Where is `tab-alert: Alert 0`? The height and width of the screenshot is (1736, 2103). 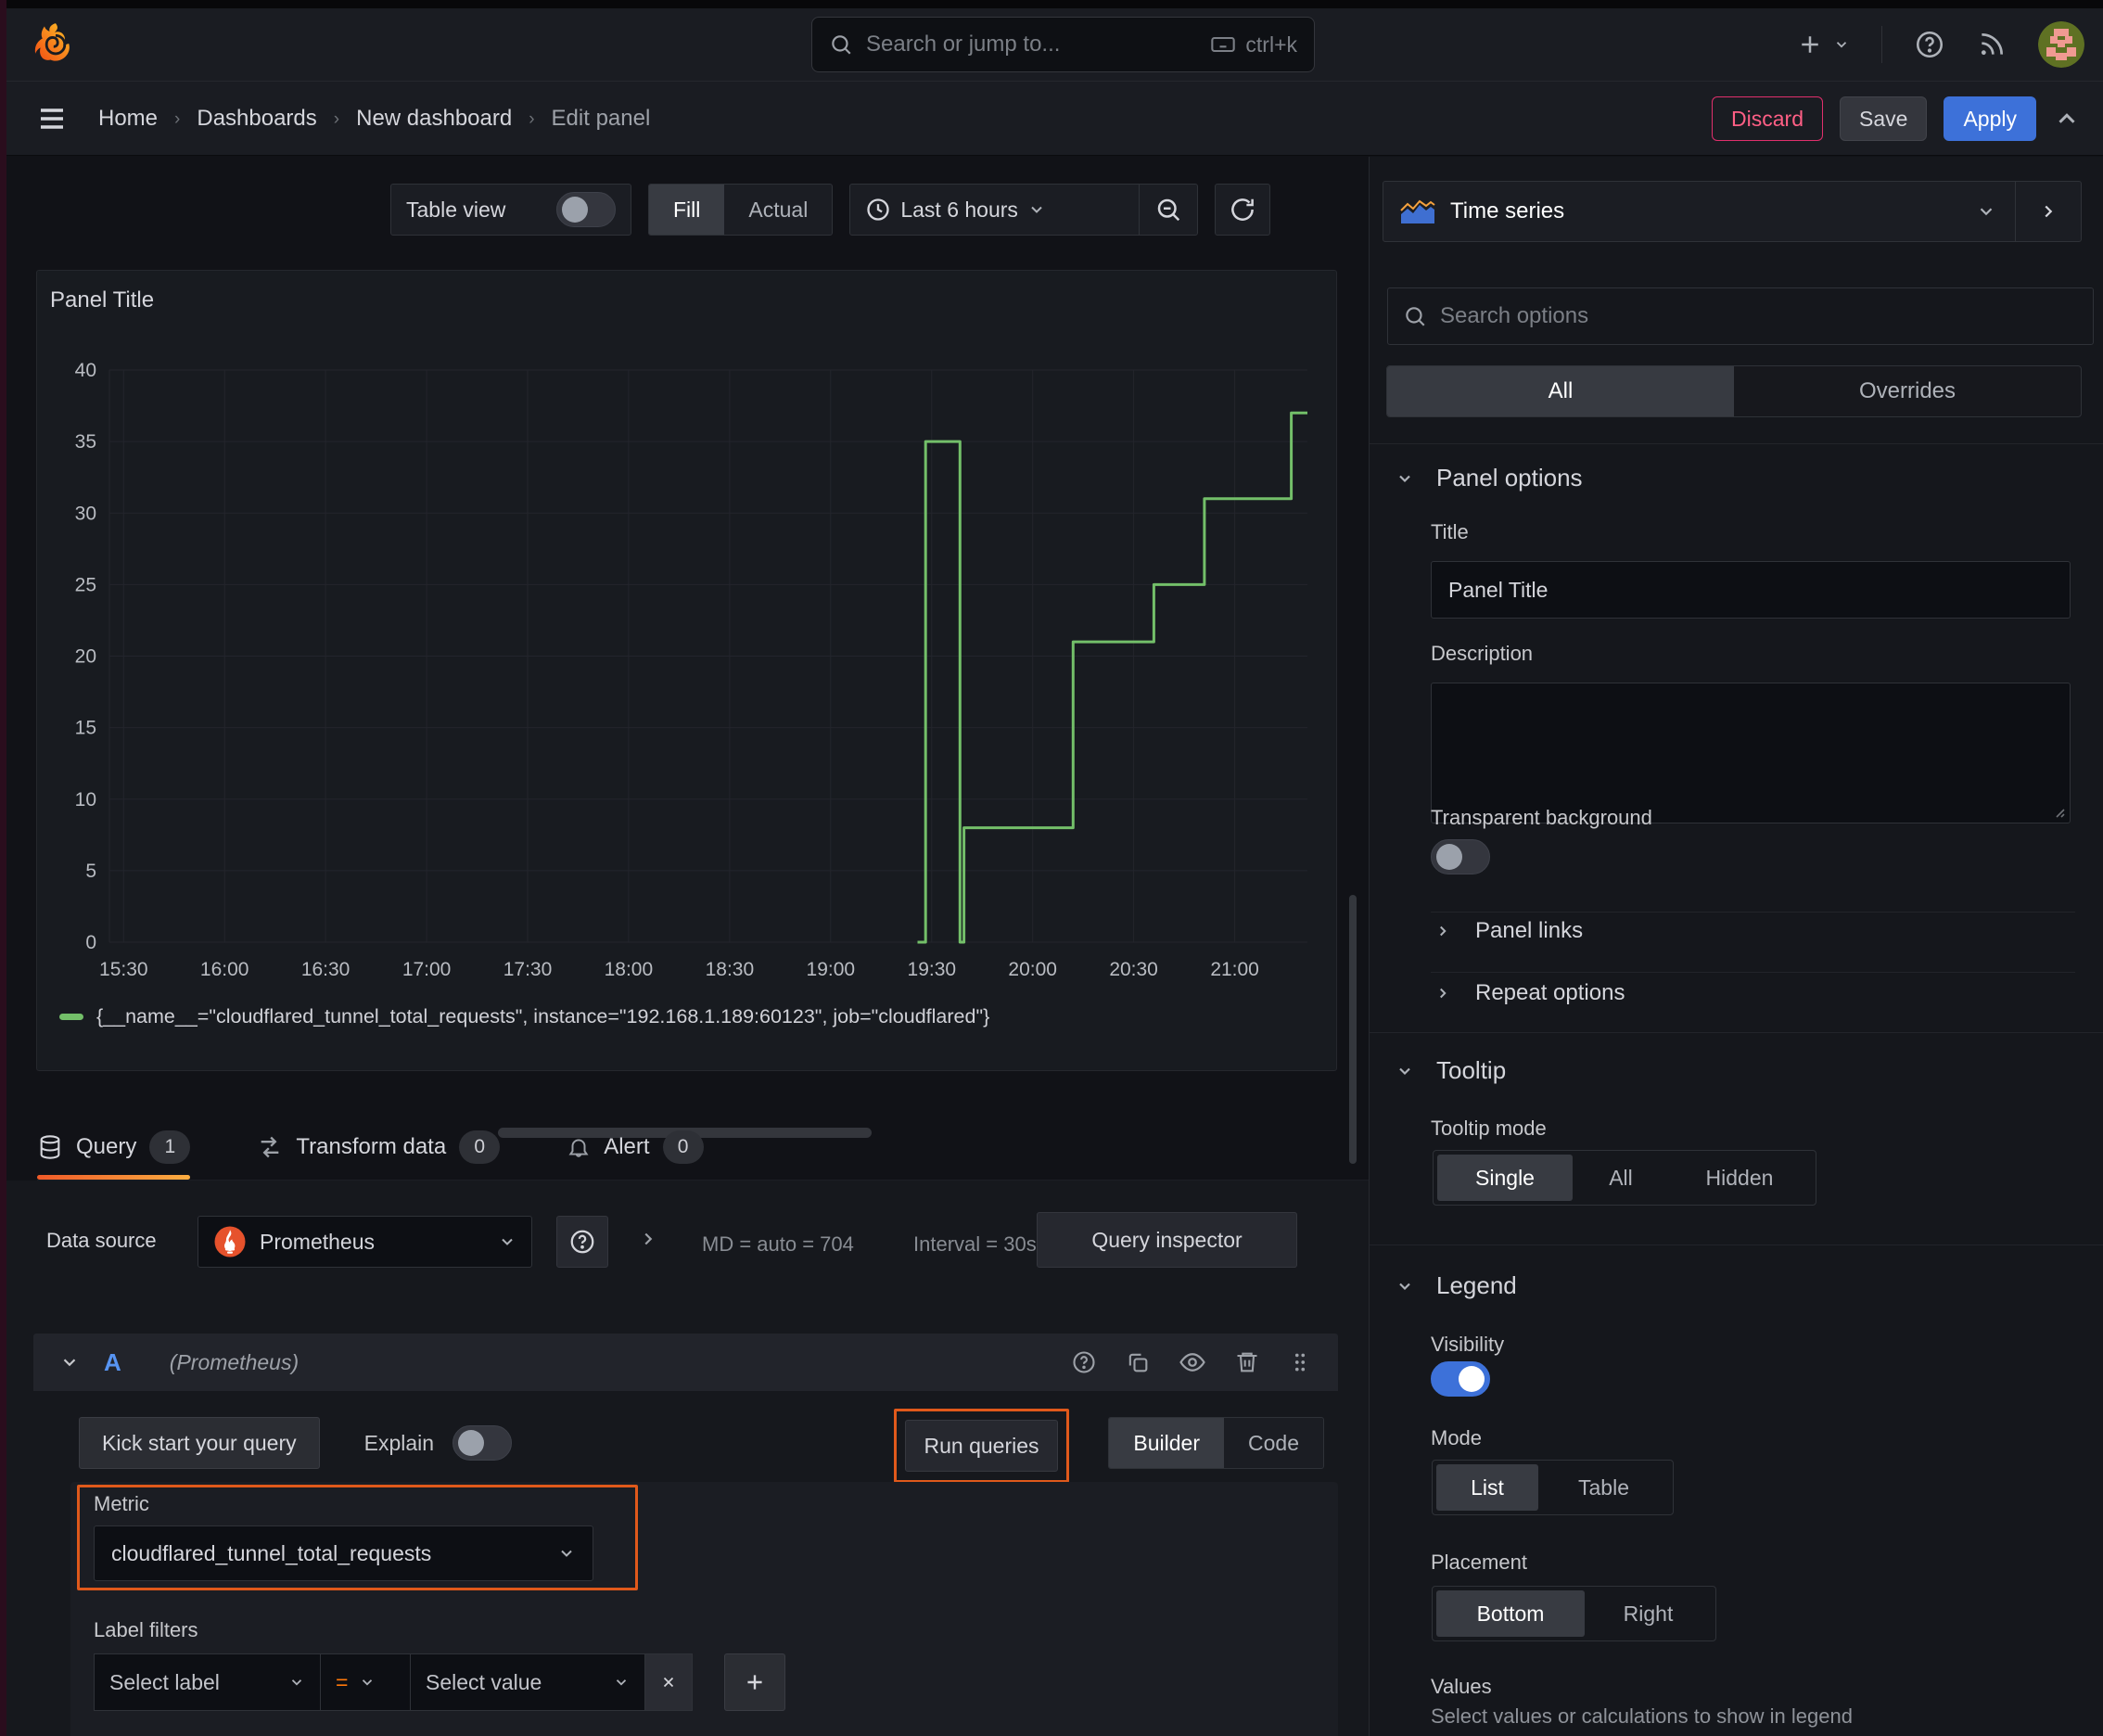 tab-alert: Alert 0 is located at coordinates (635, 1147).